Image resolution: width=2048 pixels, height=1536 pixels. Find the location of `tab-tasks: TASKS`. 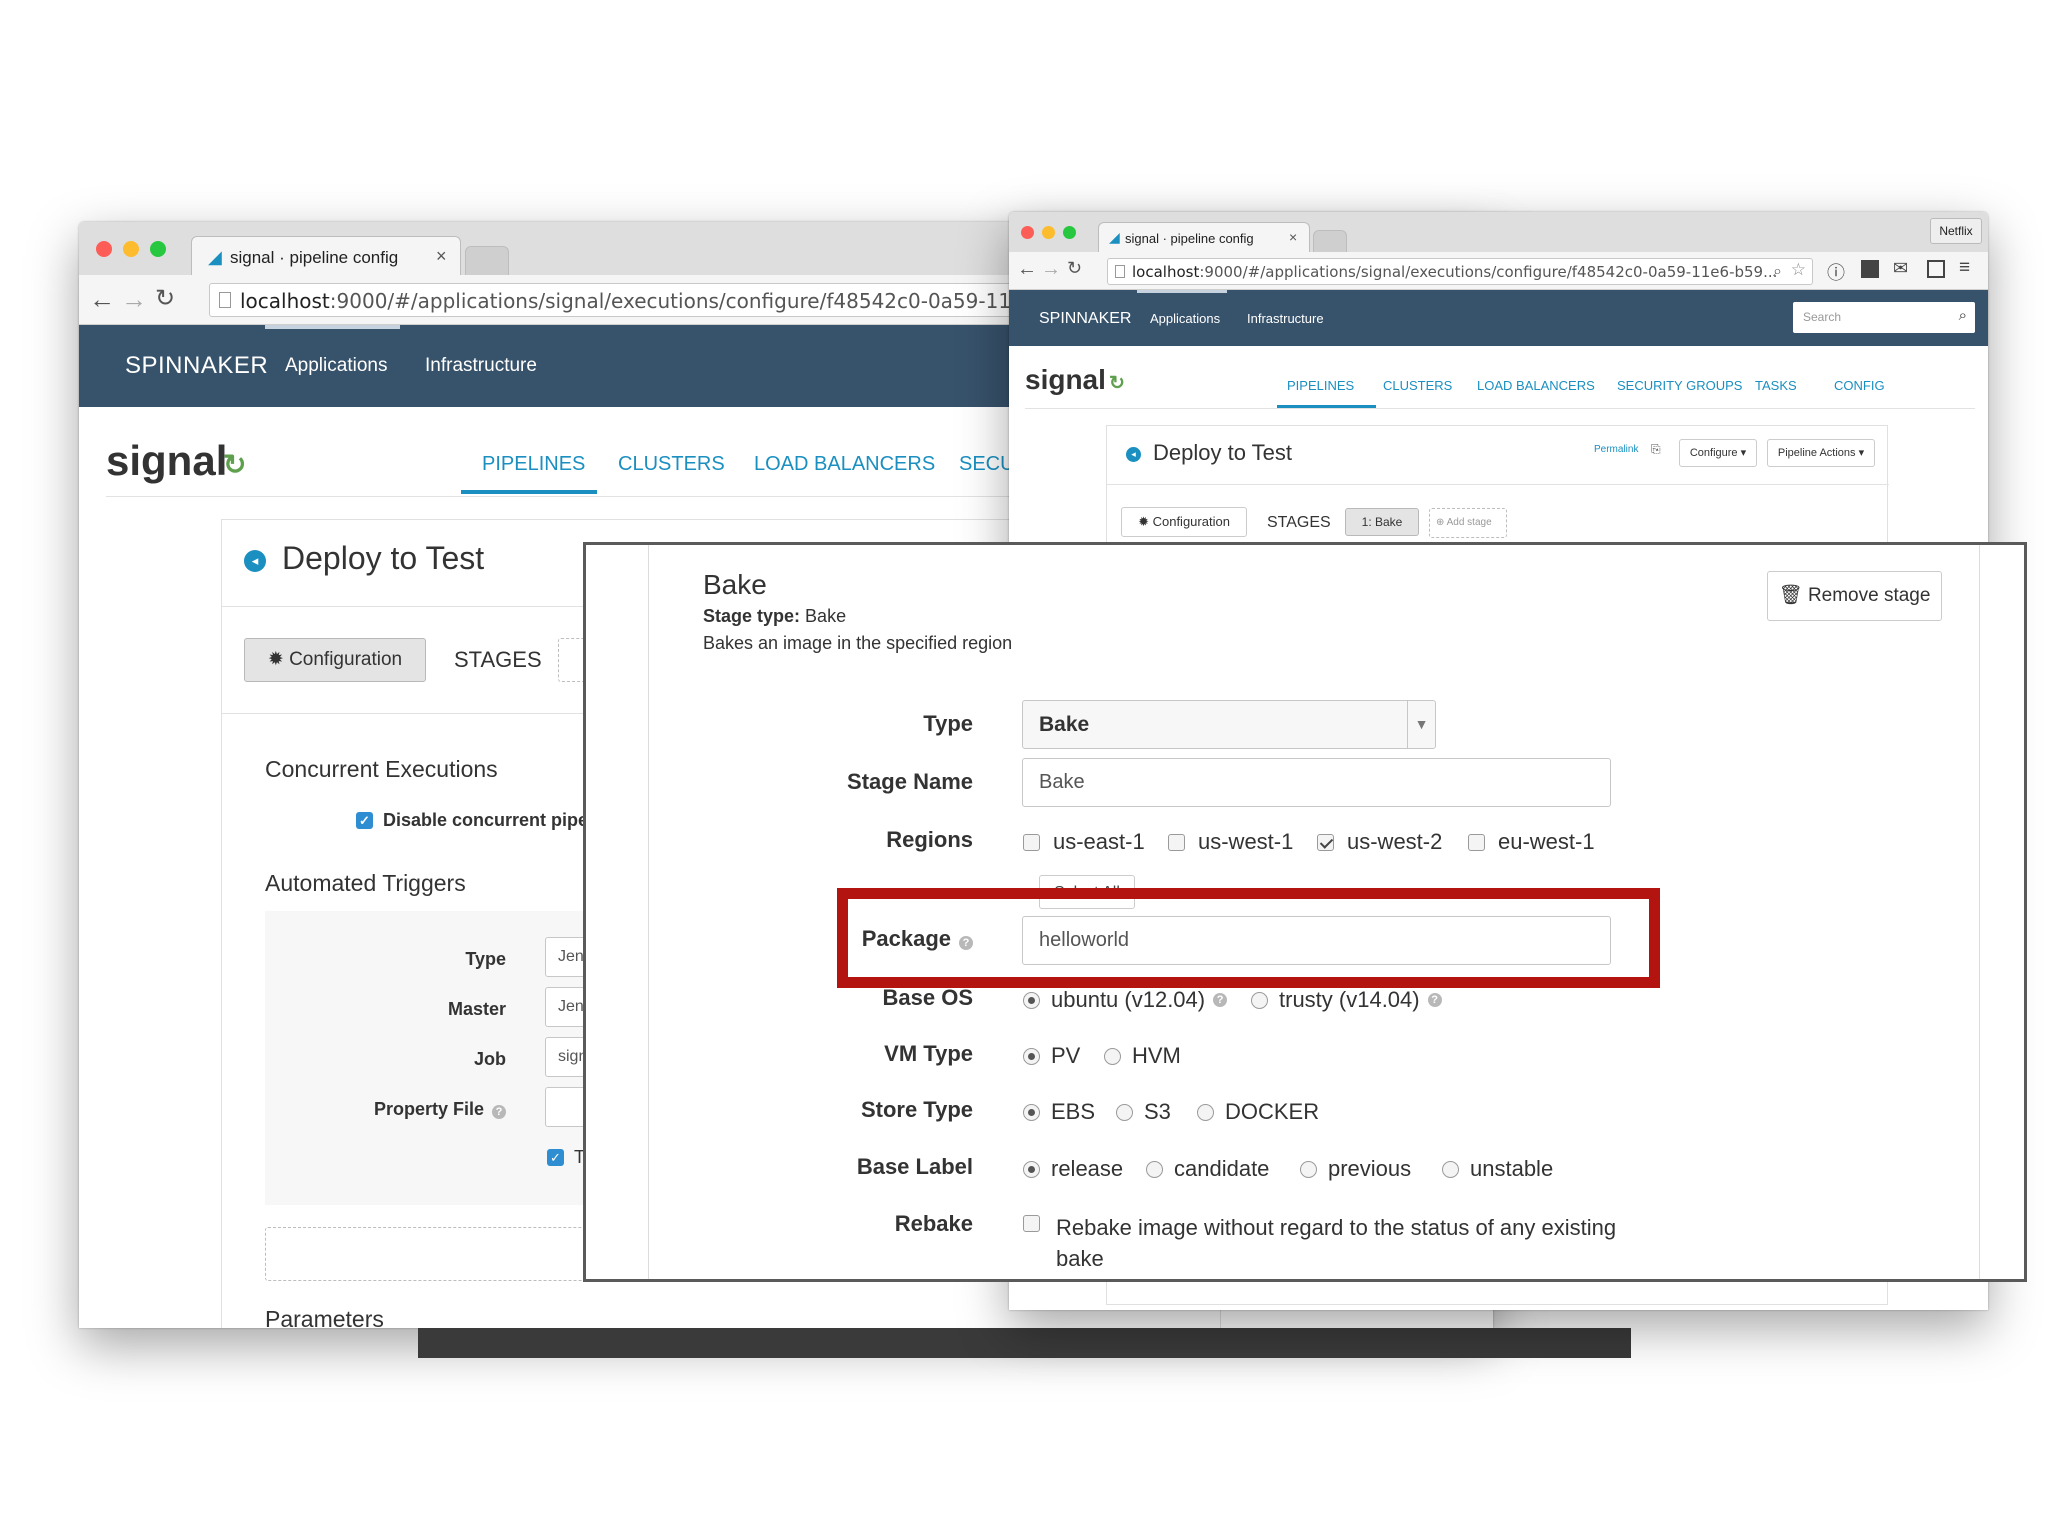

tab-tasks: TASKS is located at coordinates (1776, 385).